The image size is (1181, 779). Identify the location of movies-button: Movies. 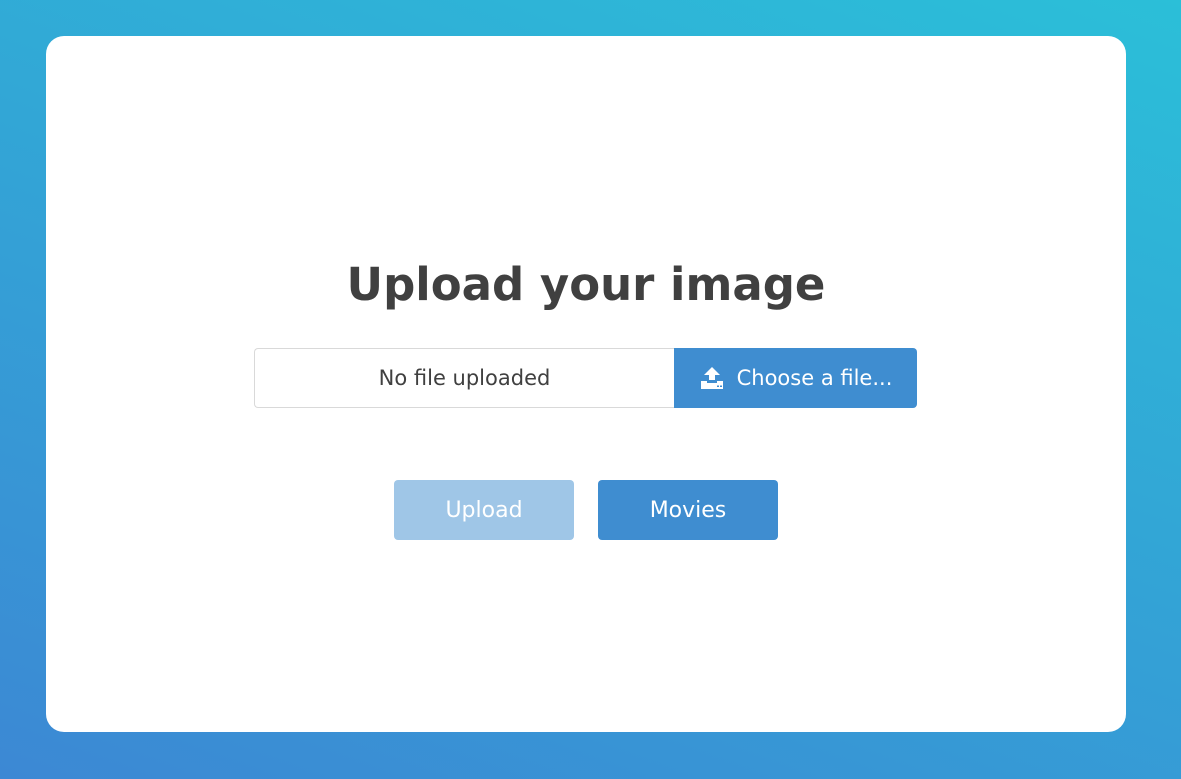
(688, 510).